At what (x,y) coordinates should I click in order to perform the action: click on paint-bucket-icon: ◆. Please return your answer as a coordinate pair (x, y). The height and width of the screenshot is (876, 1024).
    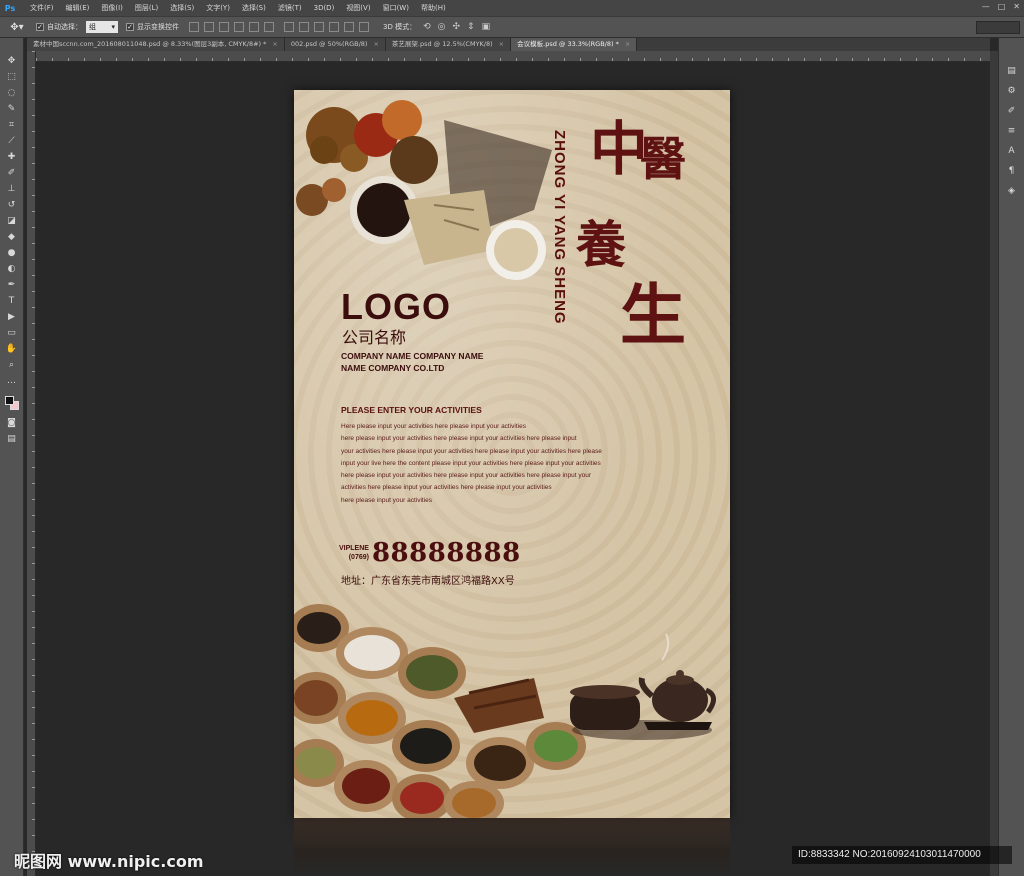
    Looking at the image, I should click on (12, 237).